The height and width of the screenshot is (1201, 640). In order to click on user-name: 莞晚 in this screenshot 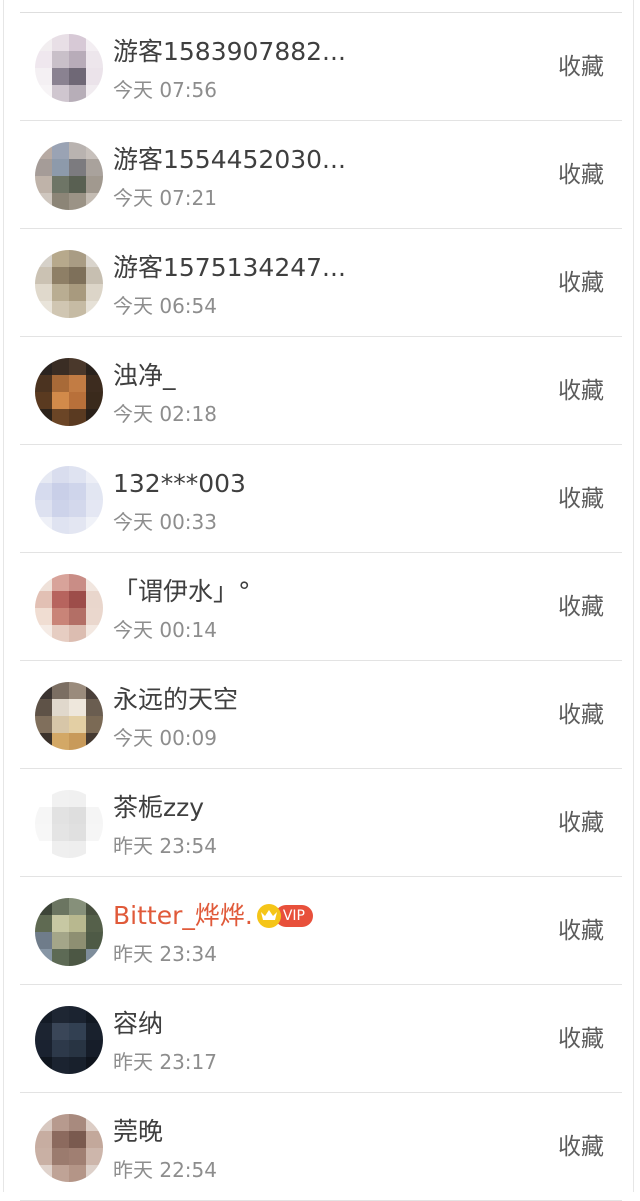, I will do `click(138, 1132)`.